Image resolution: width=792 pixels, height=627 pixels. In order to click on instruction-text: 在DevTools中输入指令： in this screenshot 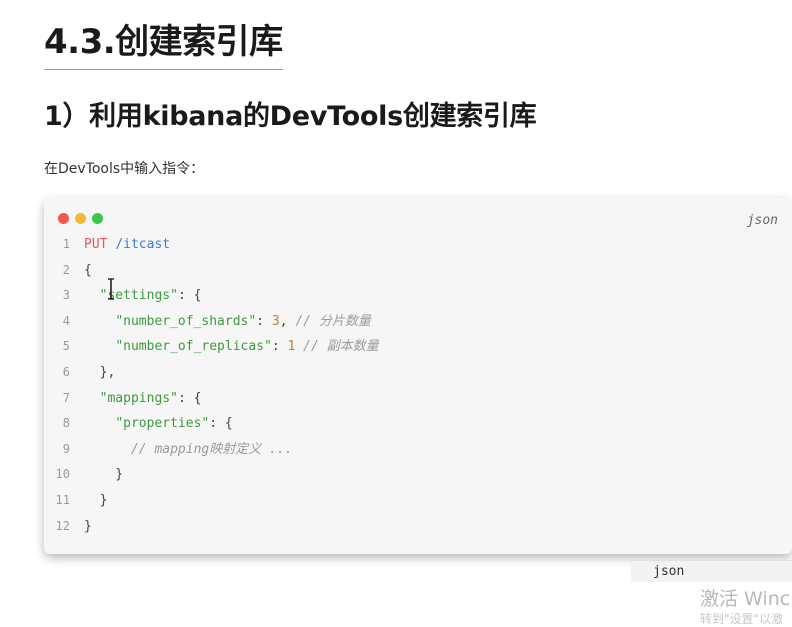, I will do `click(124, 169)`.